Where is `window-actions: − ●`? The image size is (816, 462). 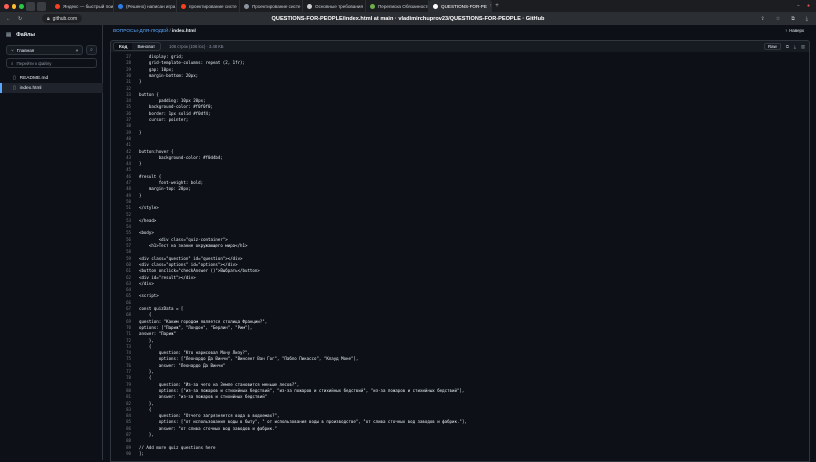 window-actions: − ● is located at coordinates (806, 6).